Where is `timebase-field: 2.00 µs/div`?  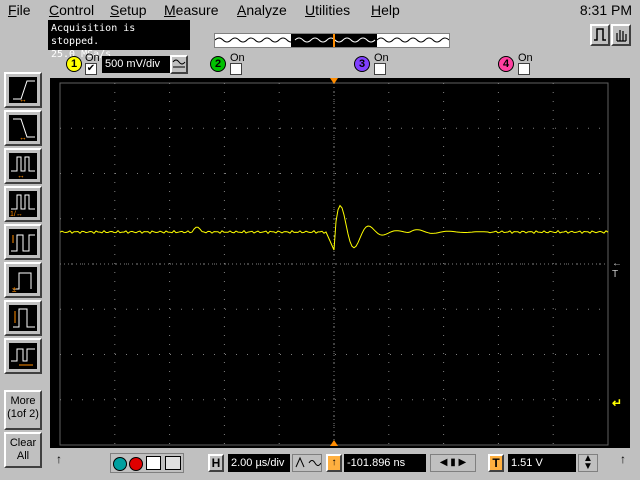 timebase-field: 2.00 µs/div is located at coordinates (259, 463).